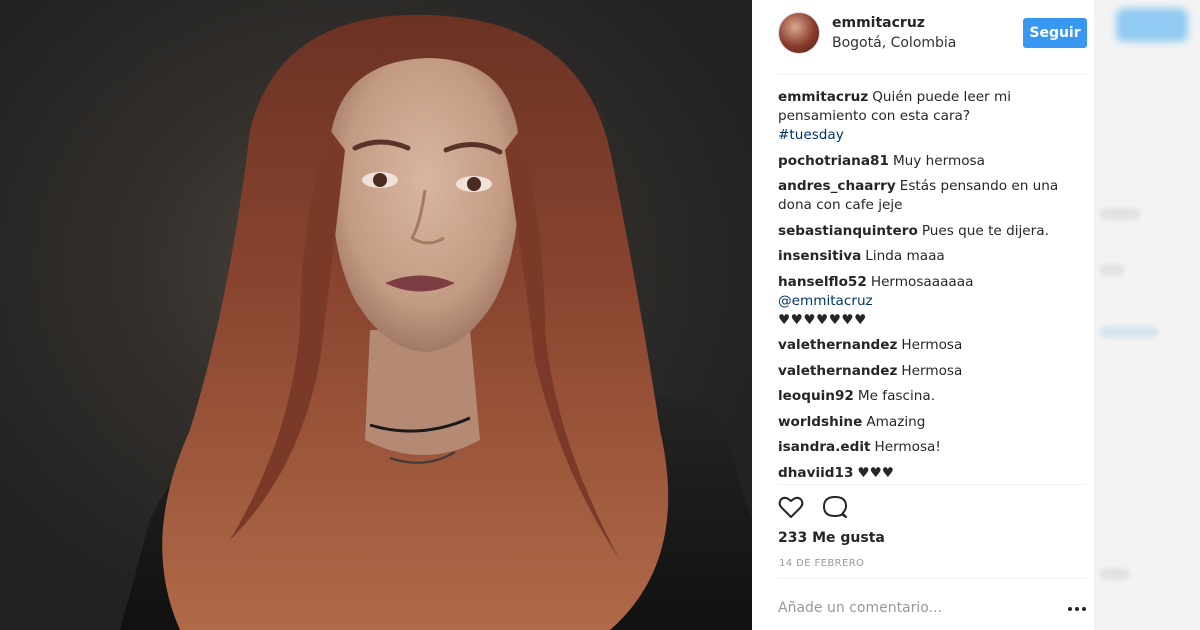 This screenshot has width=1200, height=630. Describe the element at coordinates (819, 256) in the screenshot. I see `comment-username: insensitiva` at that location.